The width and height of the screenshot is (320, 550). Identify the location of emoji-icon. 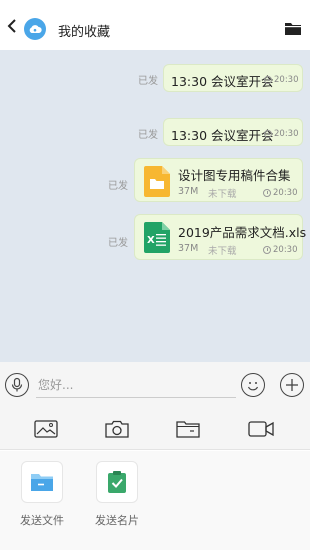
(253, 385).